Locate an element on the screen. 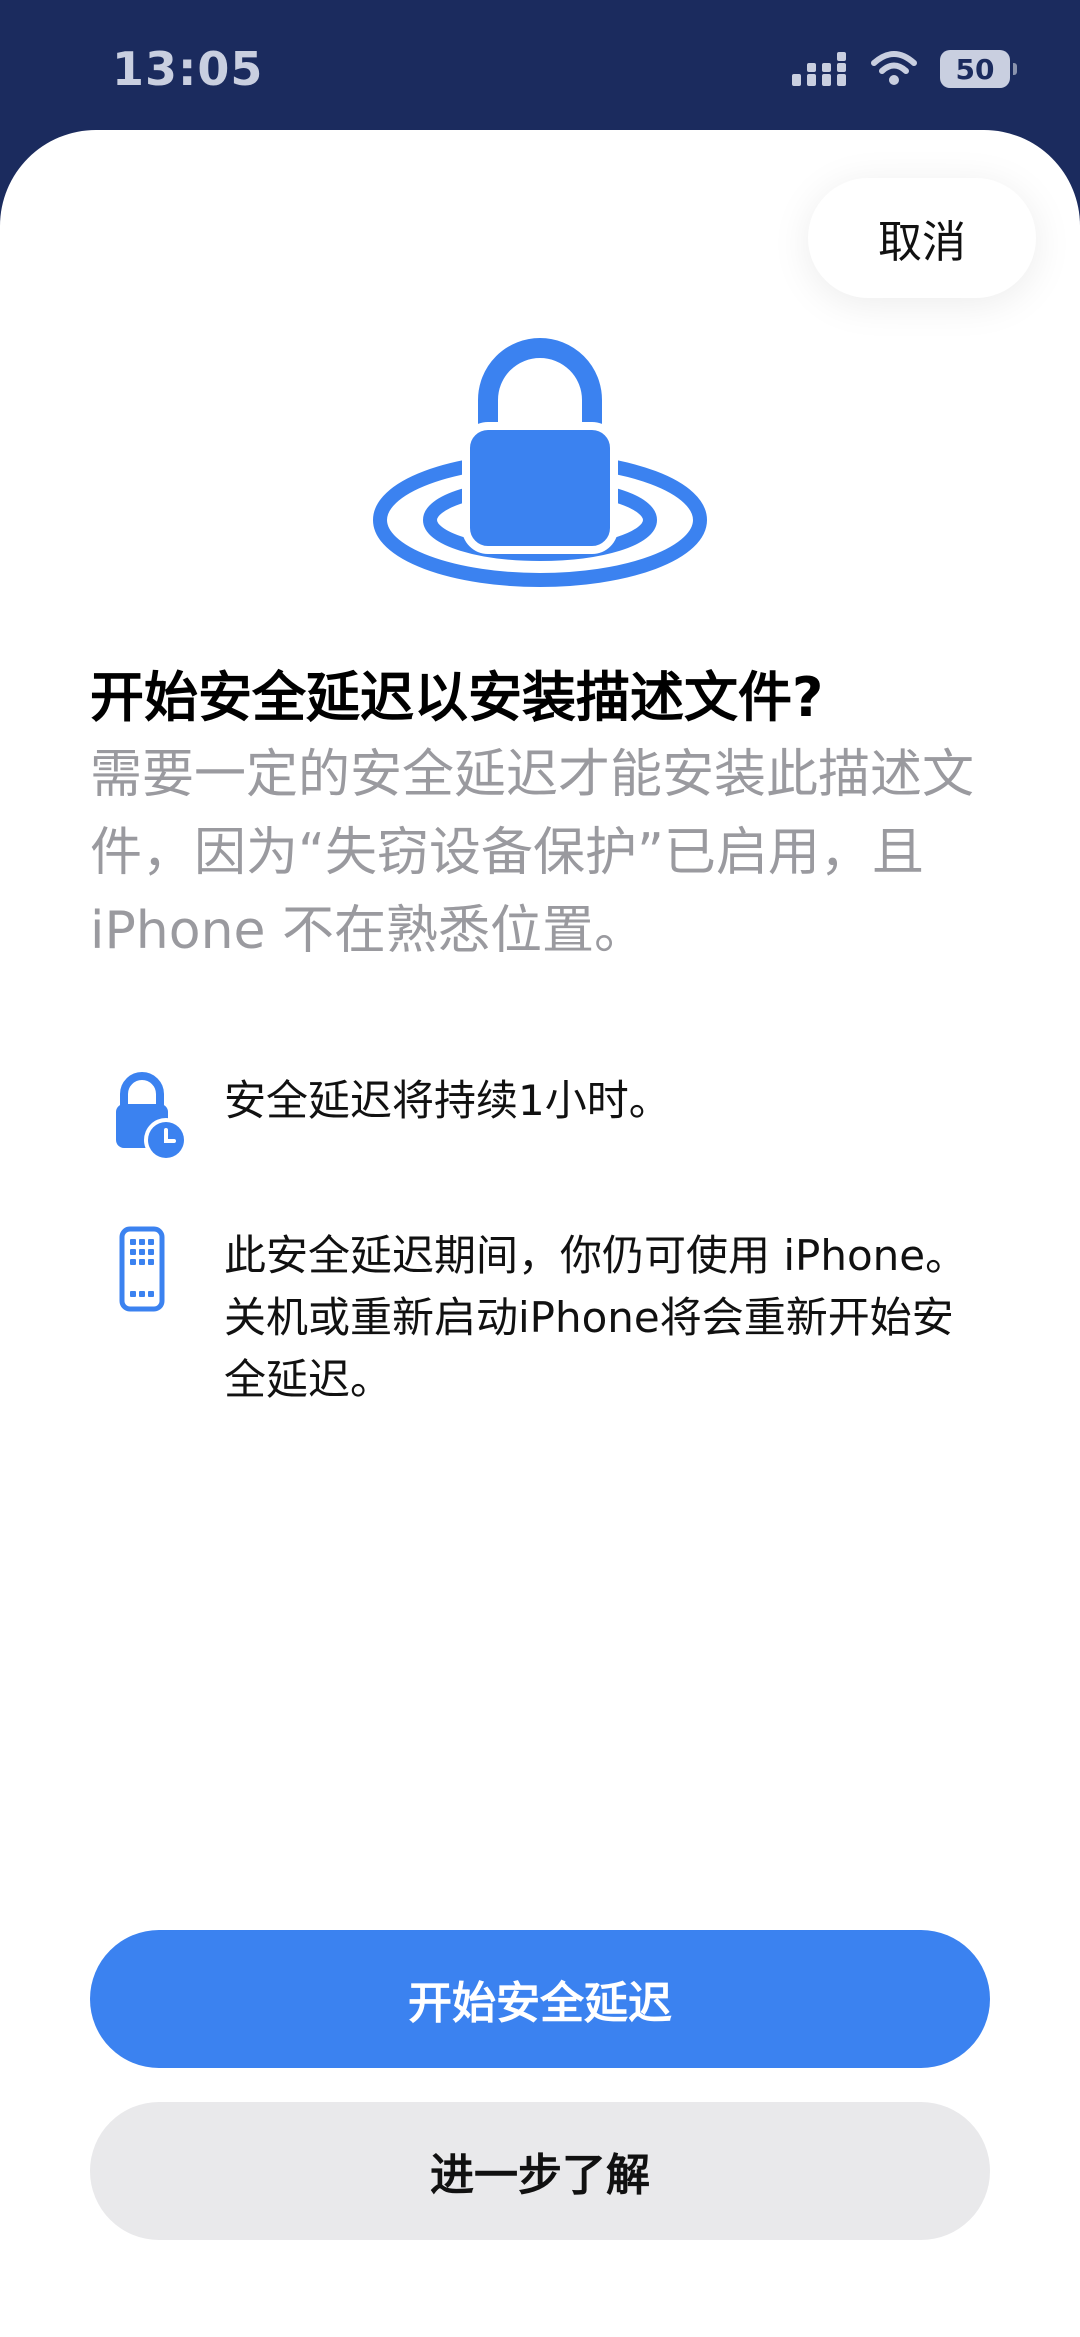  start-security-delay-button: 开始安全延迟 is located at coordinates (540, 1999).